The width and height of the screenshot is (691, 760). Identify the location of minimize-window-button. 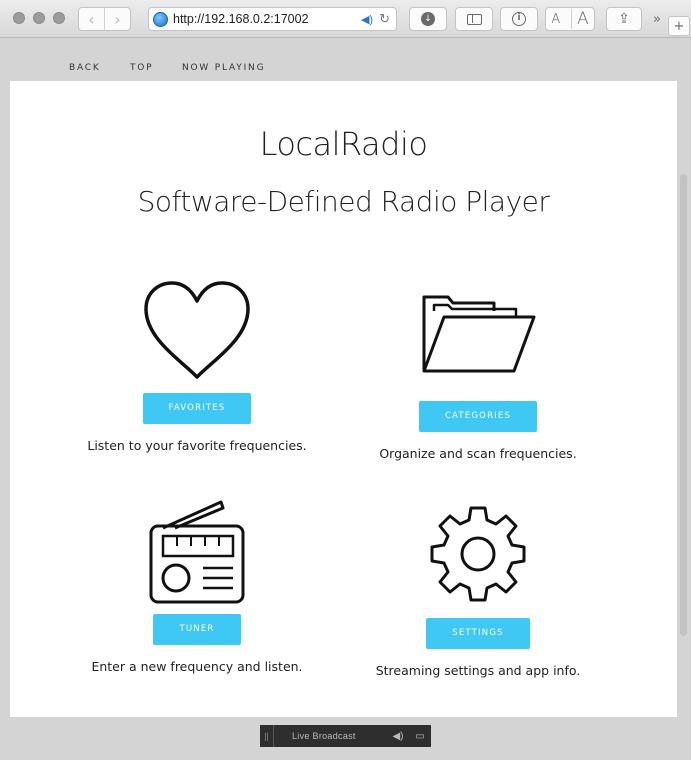
(39, 18).